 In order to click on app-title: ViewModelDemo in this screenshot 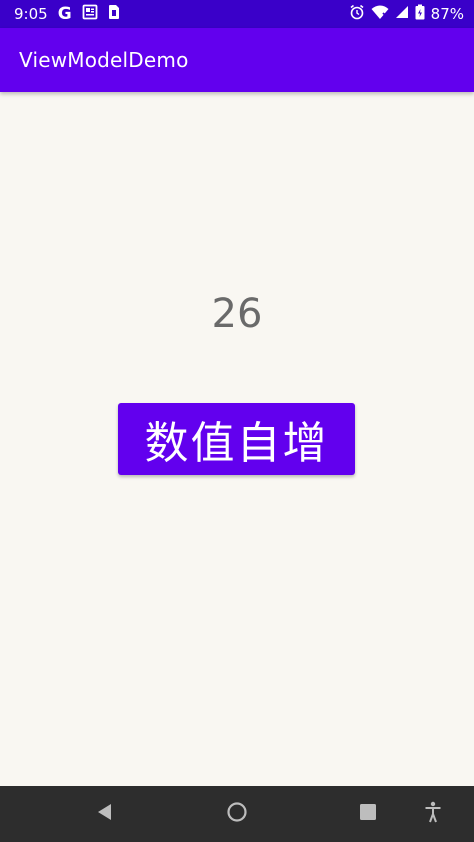, I will do `click(104, 60)`.